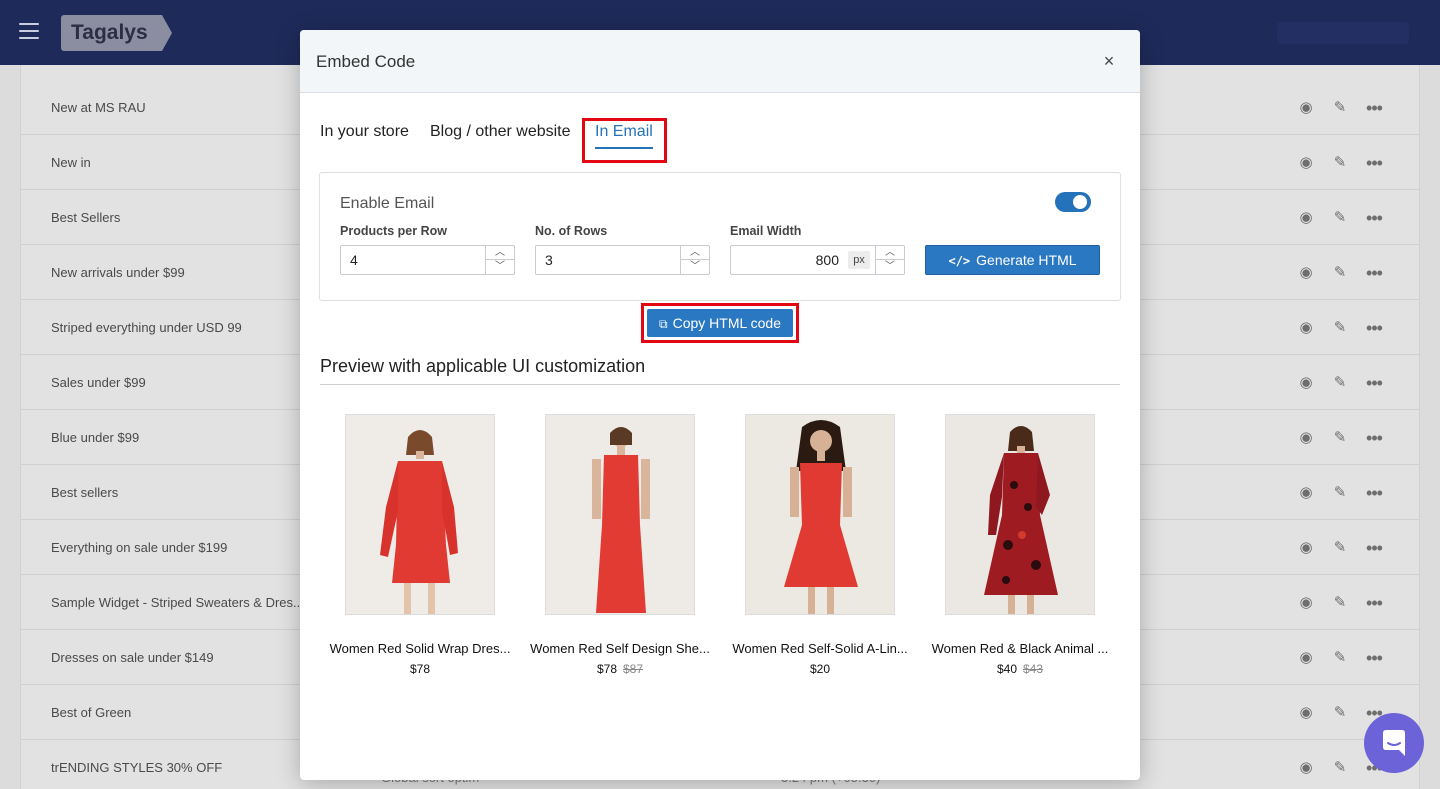  What do you see at coordinates (1109, 61) in the screenshot?
I see `close-icon: ×` at bounding box center [1109, 61].